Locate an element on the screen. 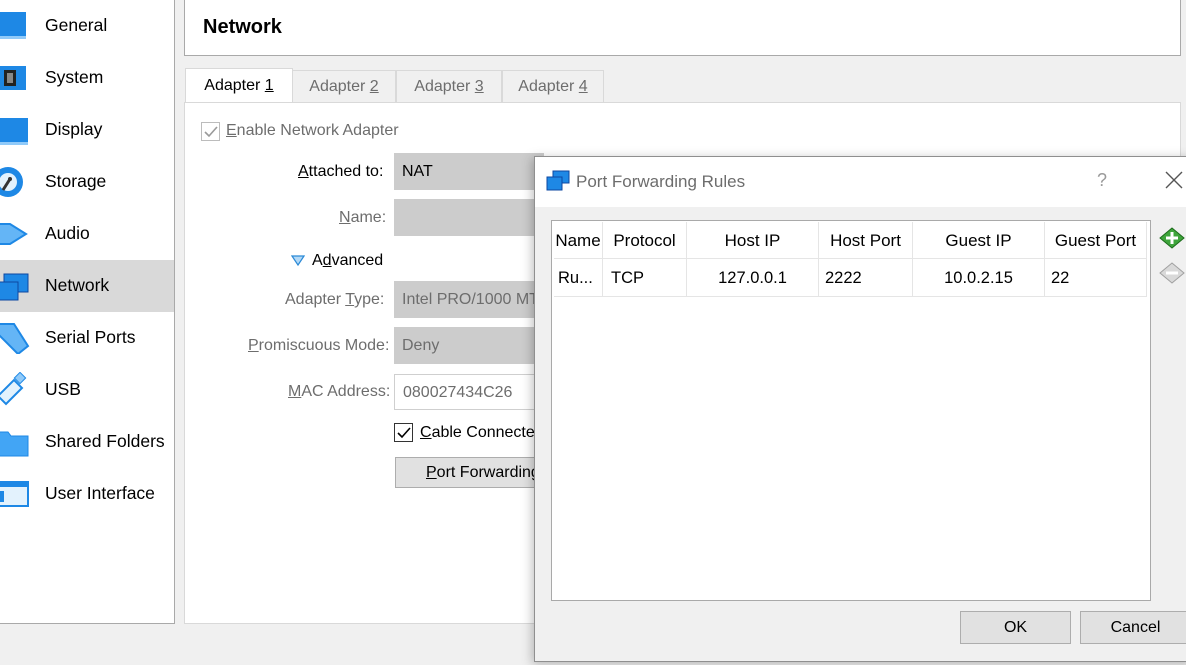  triangle-down-icon is located at coordinates (298, 261).